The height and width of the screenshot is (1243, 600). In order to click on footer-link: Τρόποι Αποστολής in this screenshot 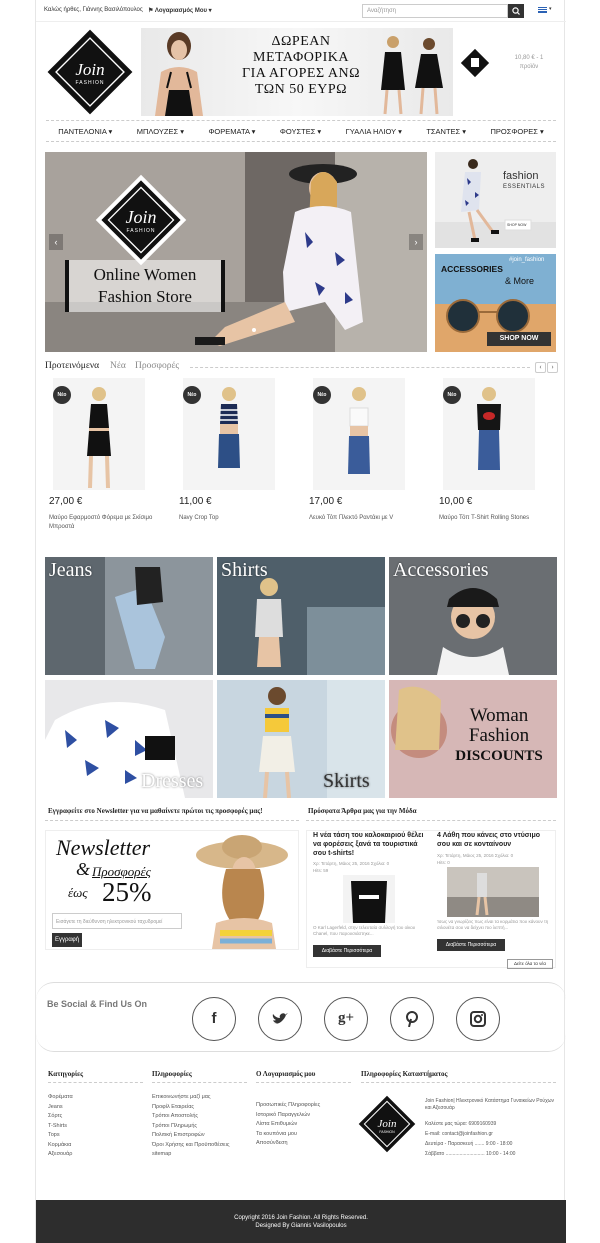, I will do `click(199, 1117)`.